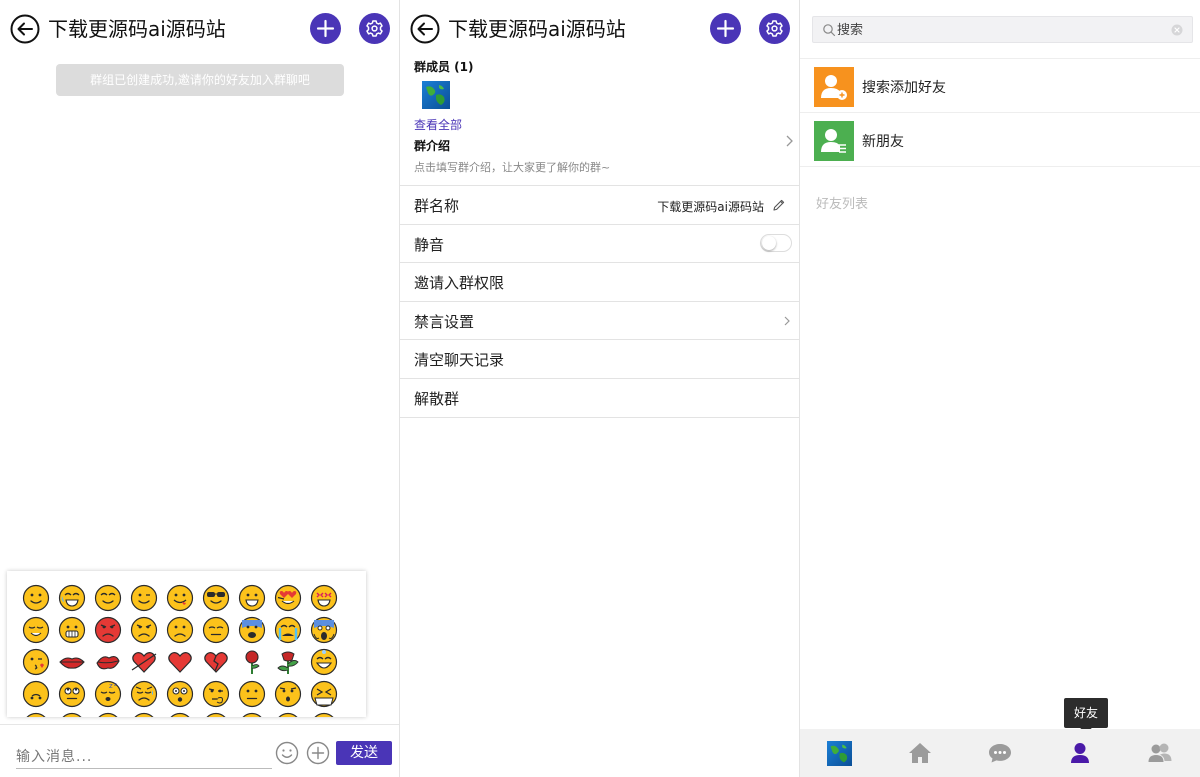 The image size is (1200, 777). What do you see at coordinates (840, 753) in the screenshot?
I see `nav-avatar` at bounding box center [840, 753].